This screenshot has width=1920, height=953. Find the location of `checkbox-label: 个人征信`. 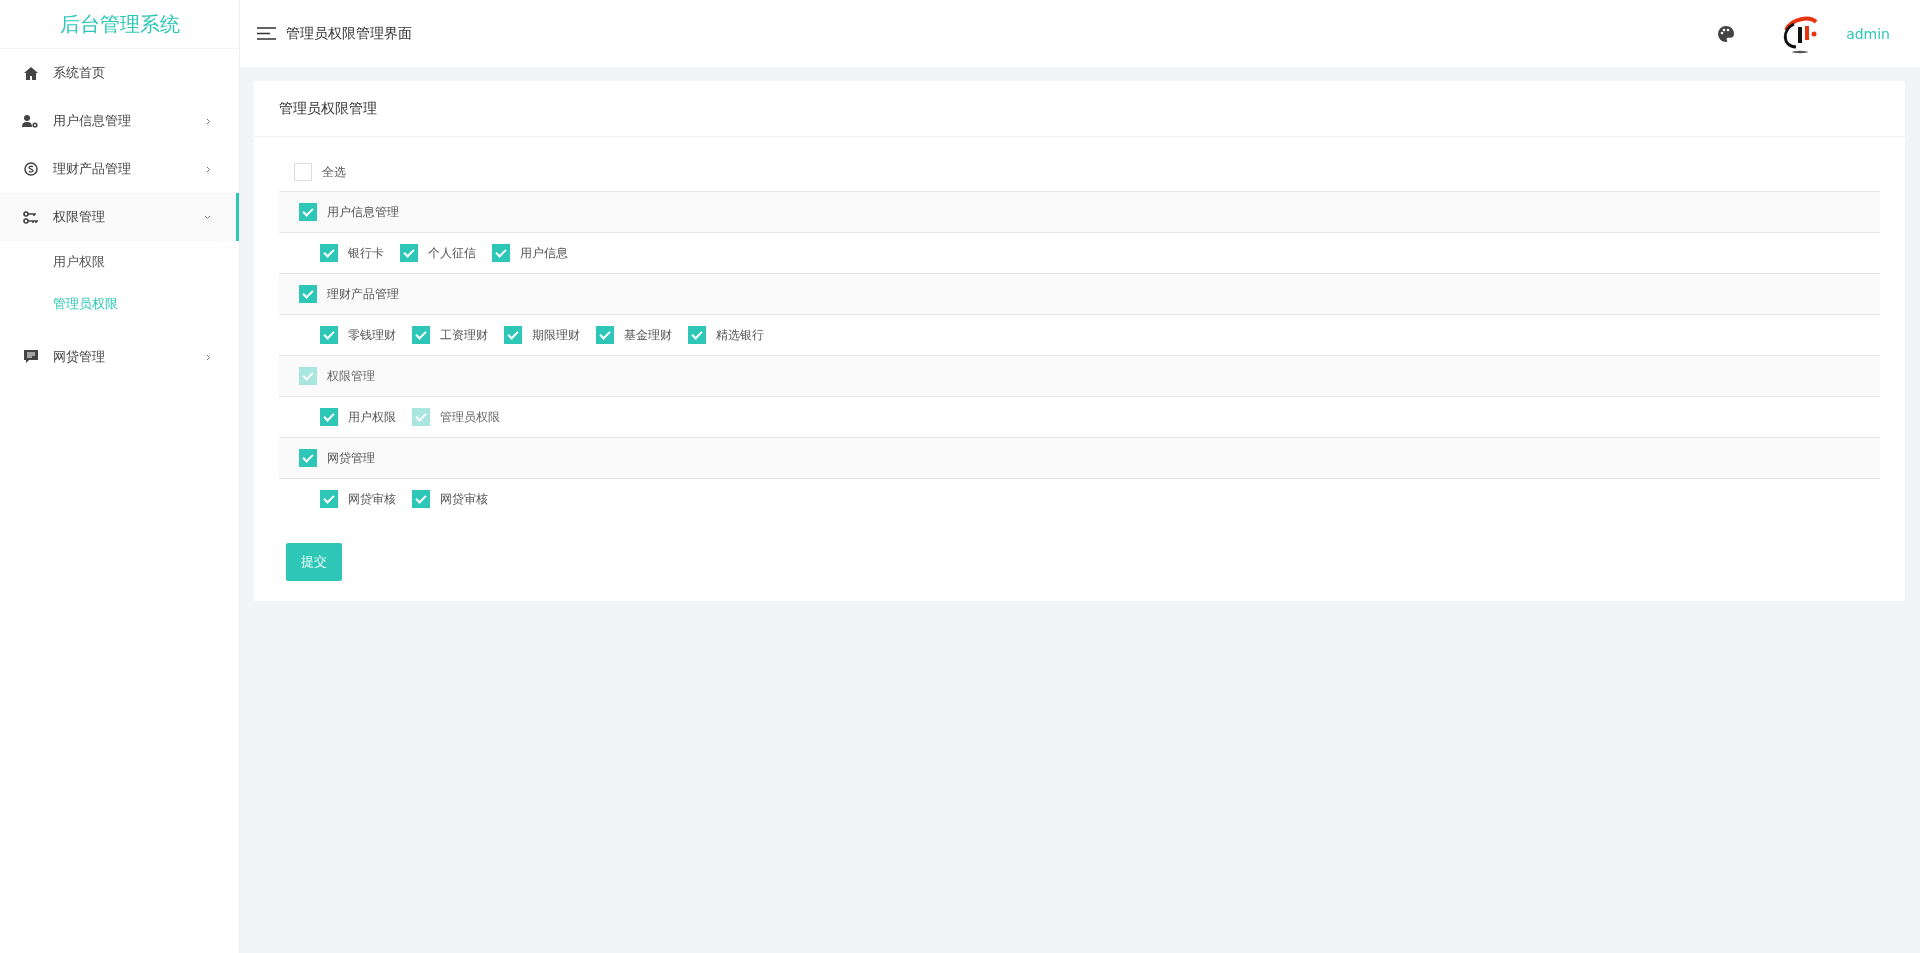

checkbox-label: 个人征信 is located at coordinates (452, 253).